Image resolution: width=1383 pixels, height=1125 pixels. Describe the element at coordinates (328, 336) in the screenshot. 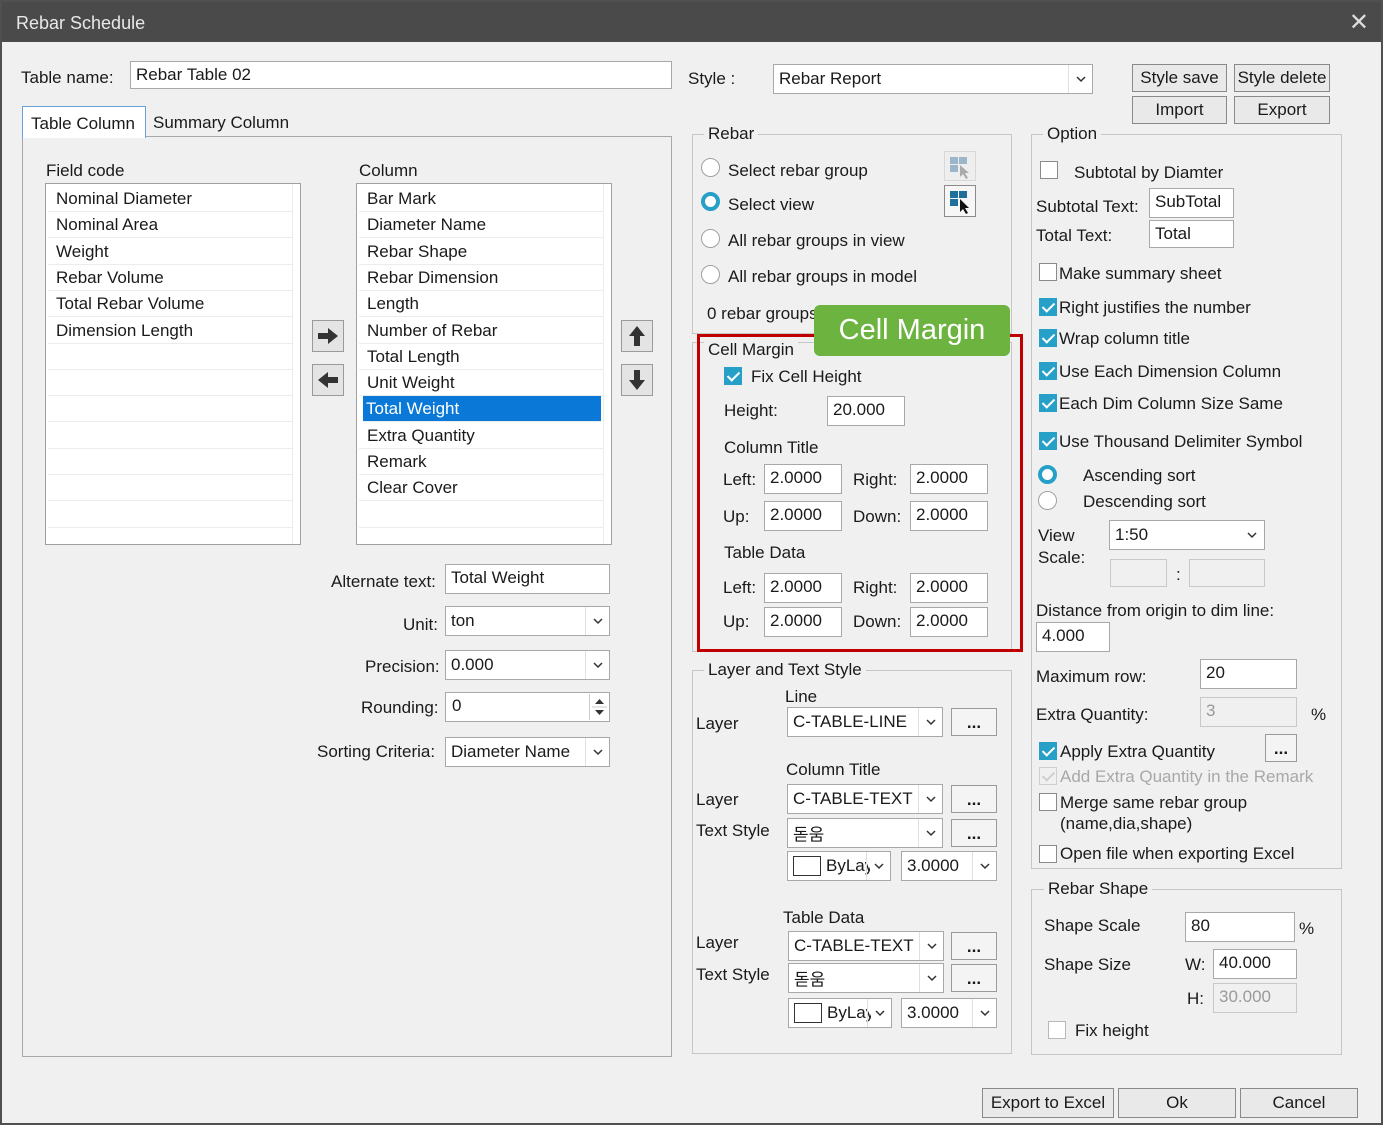

I see `add-column-button` at that location.